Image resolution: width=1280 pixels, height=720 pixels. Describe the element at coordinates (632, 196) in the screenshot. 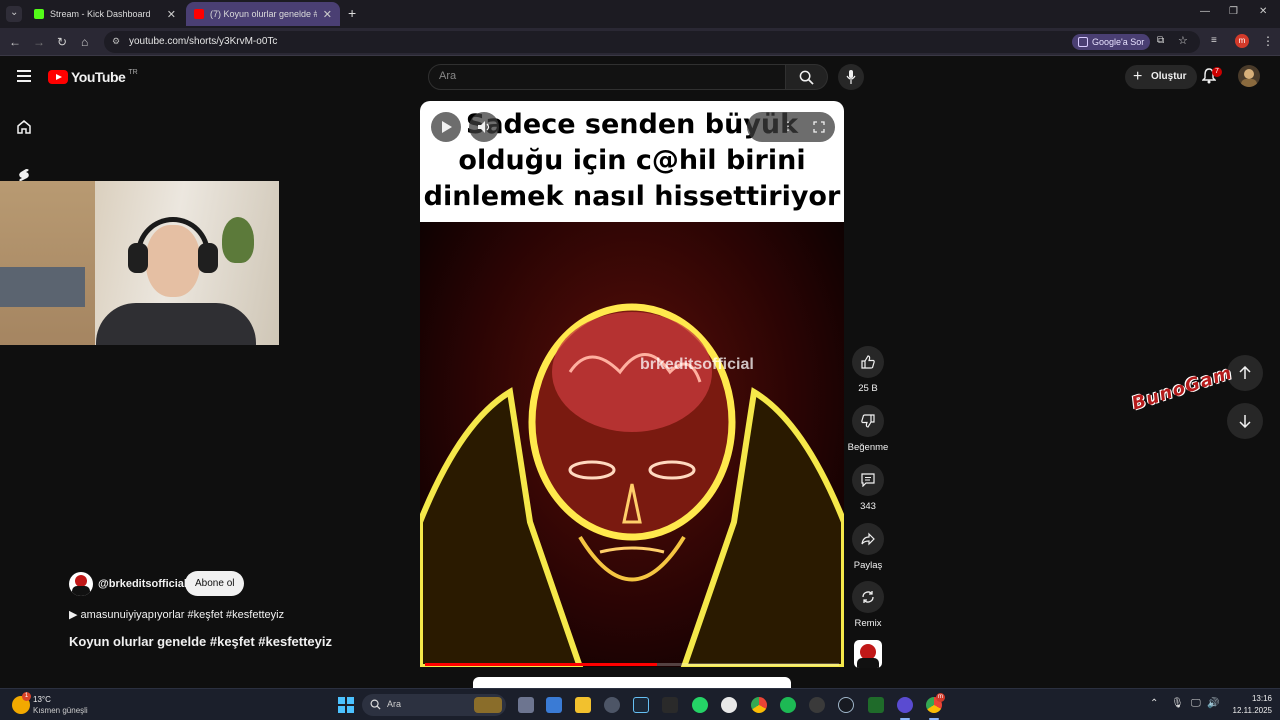

I see `caption-line: dinlemek nasıl hissettiriyor` at that location.